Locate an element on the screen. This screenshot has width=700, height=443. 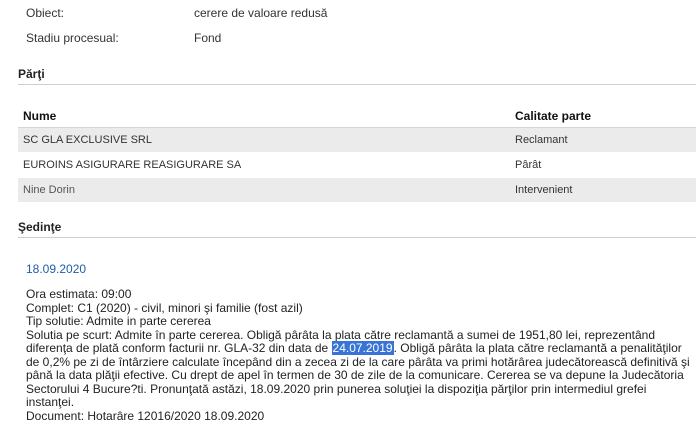
stadiu-value: Fond is located at coordinates (208, 38).